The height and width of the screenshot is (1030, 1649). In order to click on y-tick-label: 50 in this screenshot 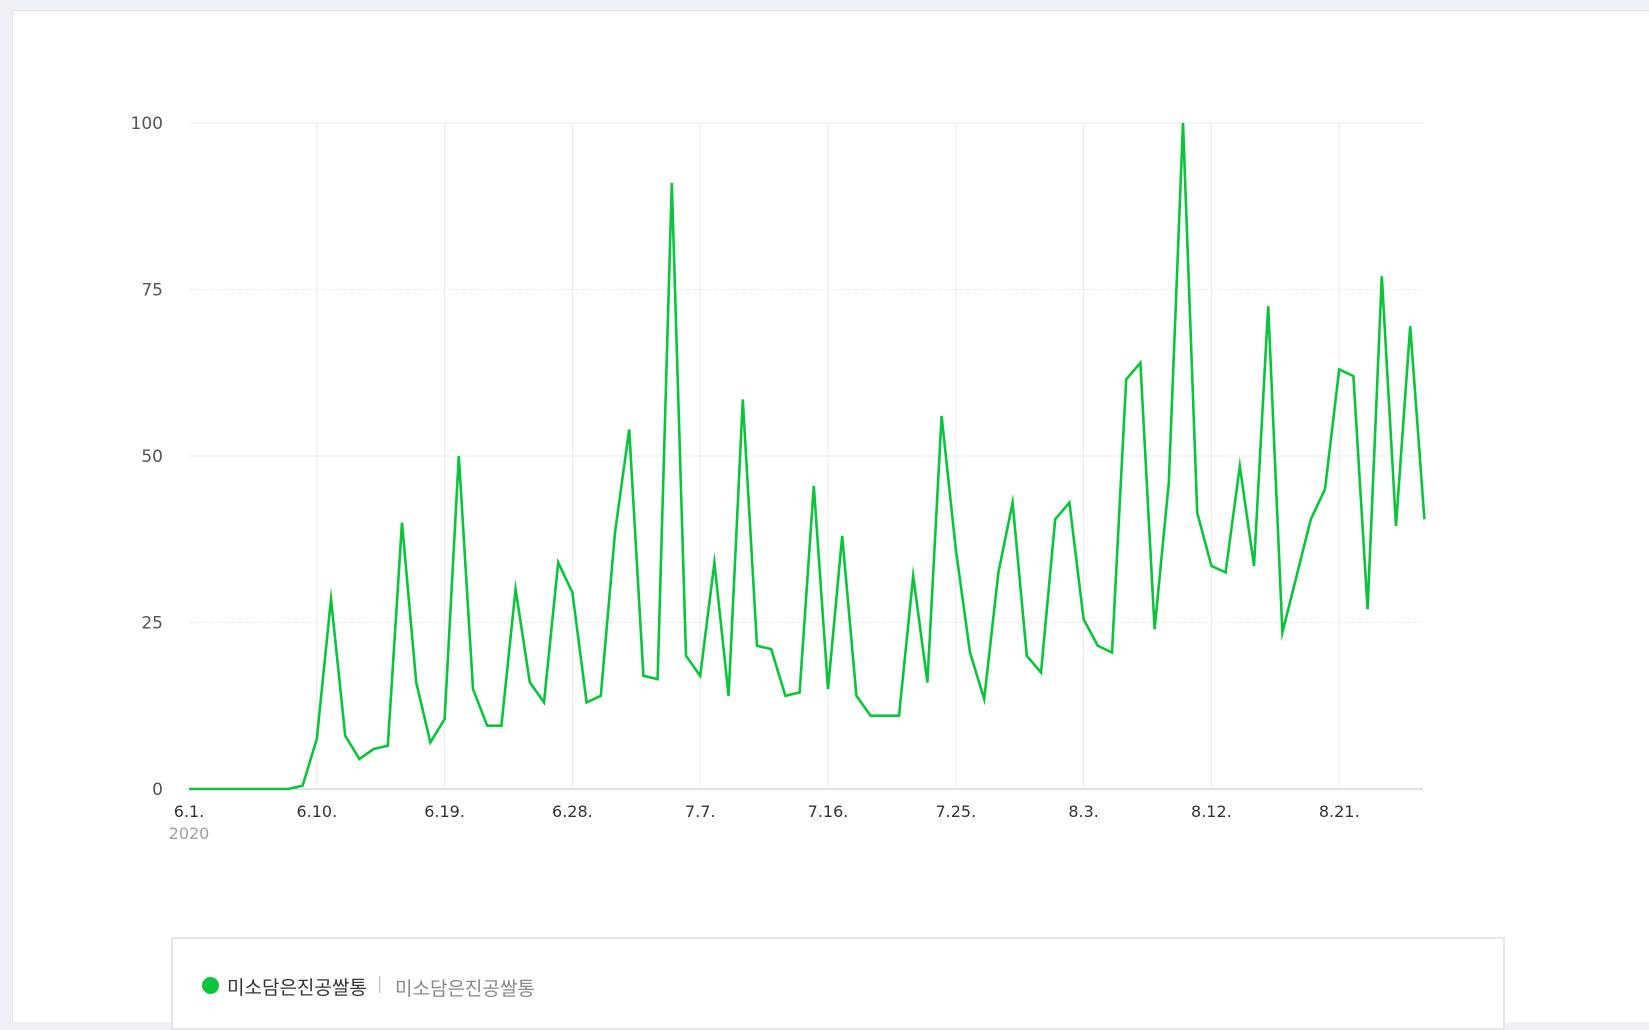, I will do `click(152, 457)`.